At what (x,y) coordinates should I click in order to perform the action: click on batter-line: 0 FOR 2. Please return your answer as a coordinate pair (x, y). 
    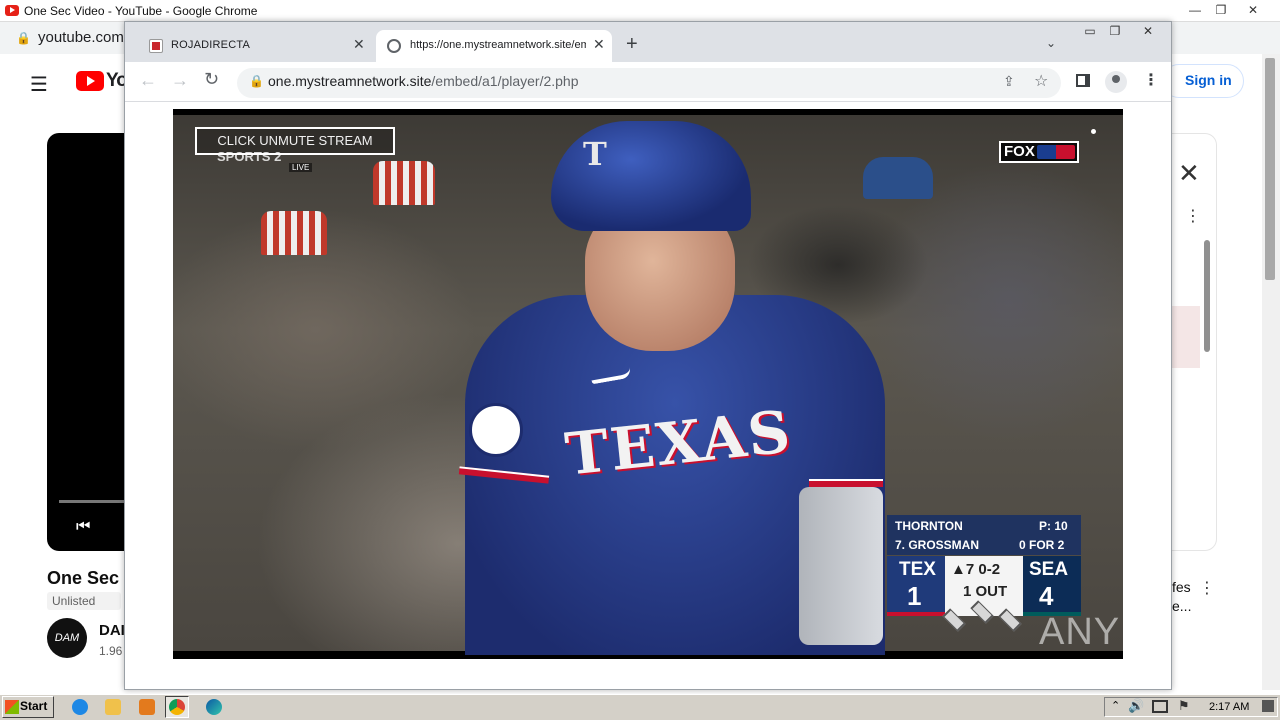
    Looking at the image, I should click on (1042, 545).